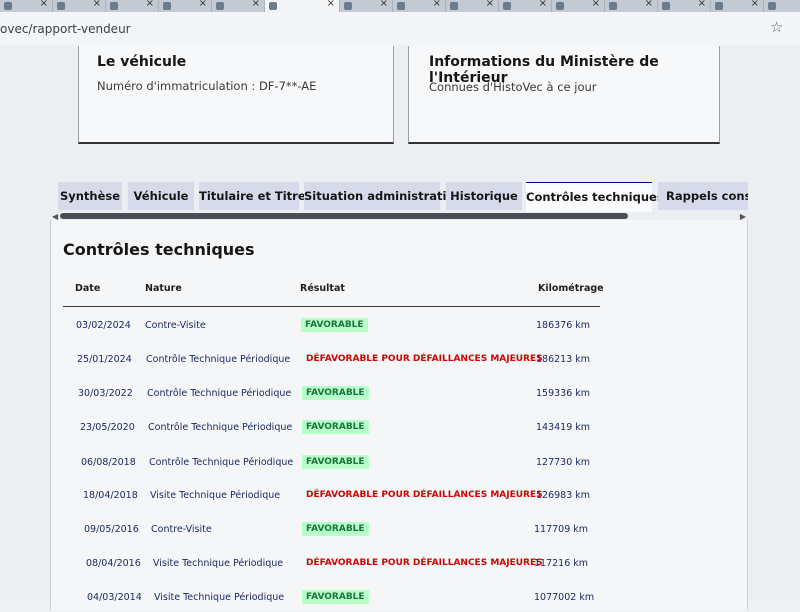 The width and height of the screenshot is (800, 612). Describe the element at coordinates (104, 359) in the screenshot. I see `row-date: 25/01/2024` at that location.